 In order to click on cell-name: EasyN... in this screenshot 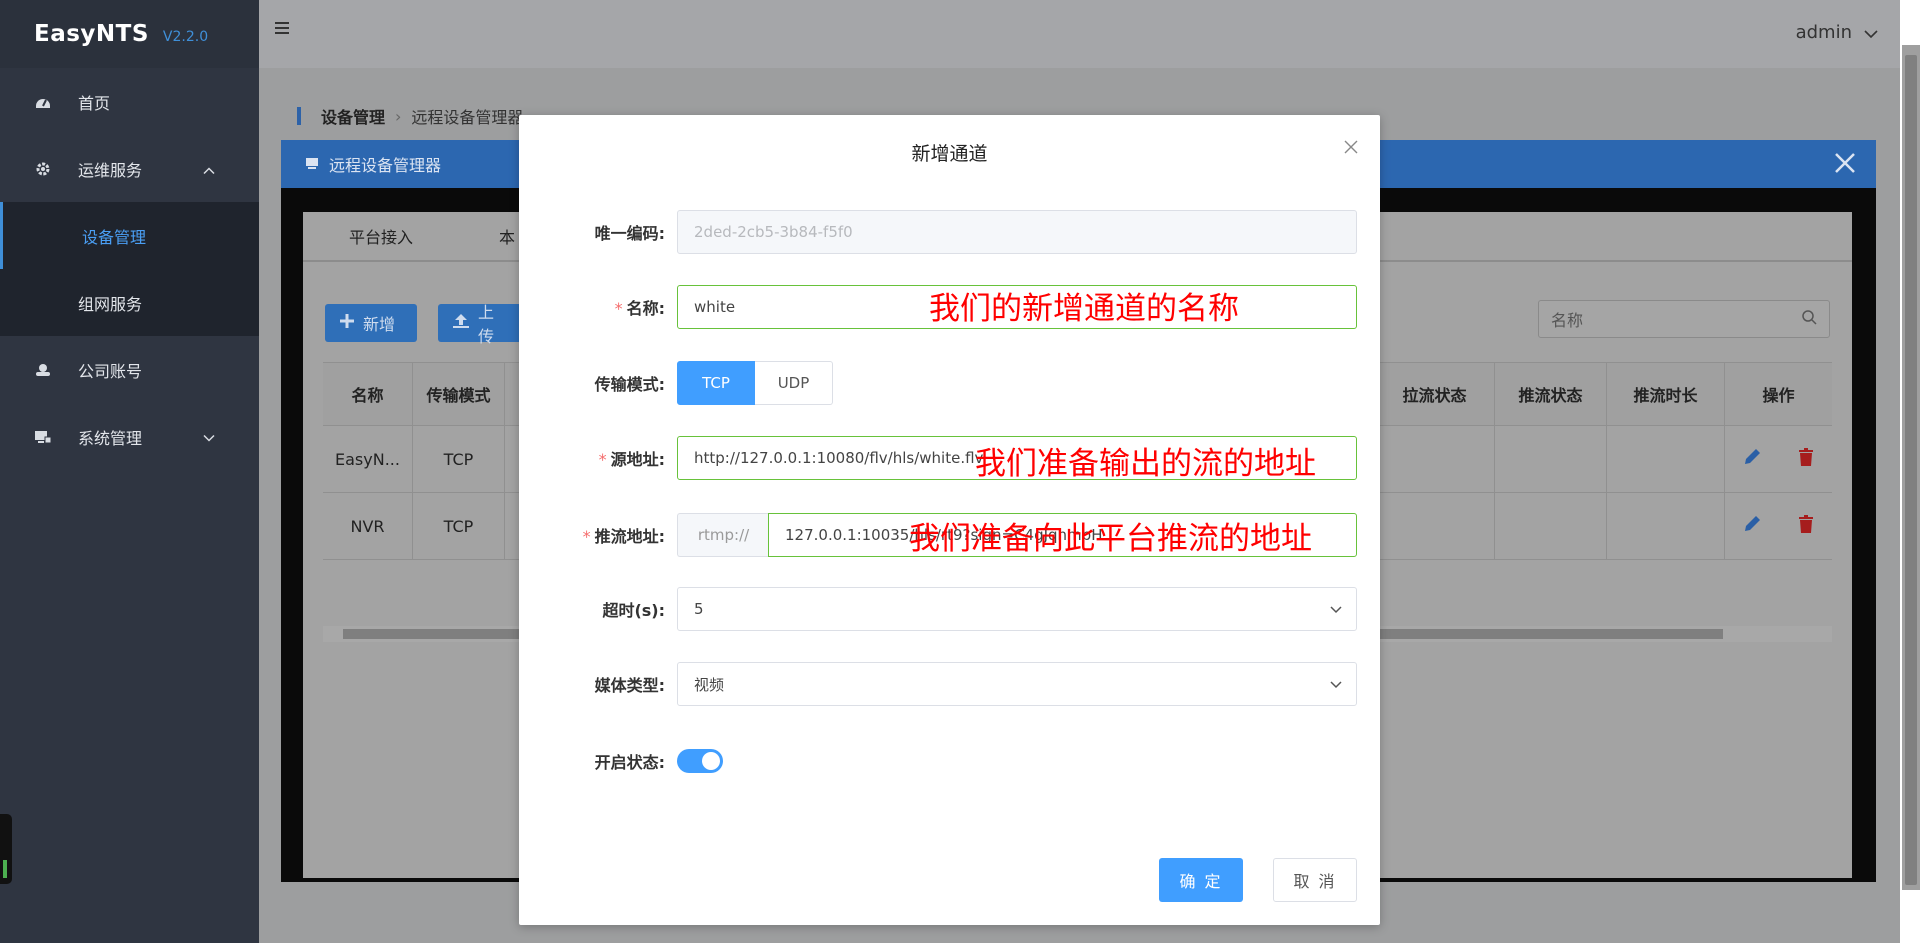, I will do `click(368, 459)`.